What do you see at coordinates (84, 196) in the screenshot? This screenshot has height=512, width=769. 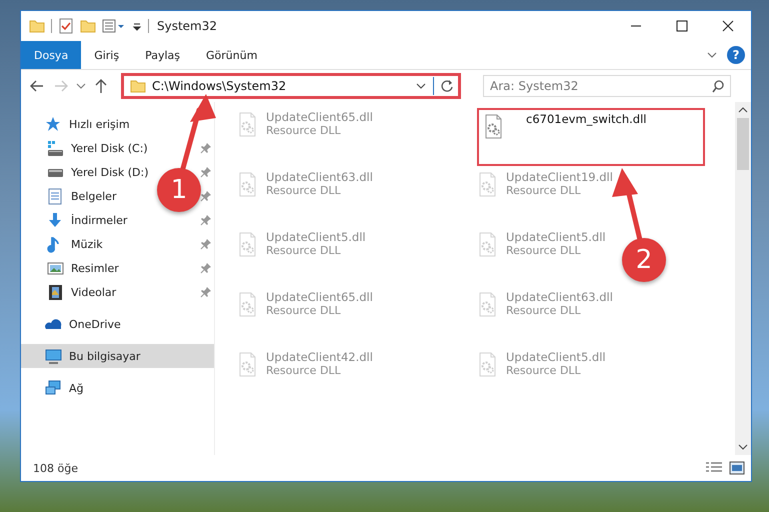 I see `sidebar-item: Belgeler` at bounding box center [84, 196].